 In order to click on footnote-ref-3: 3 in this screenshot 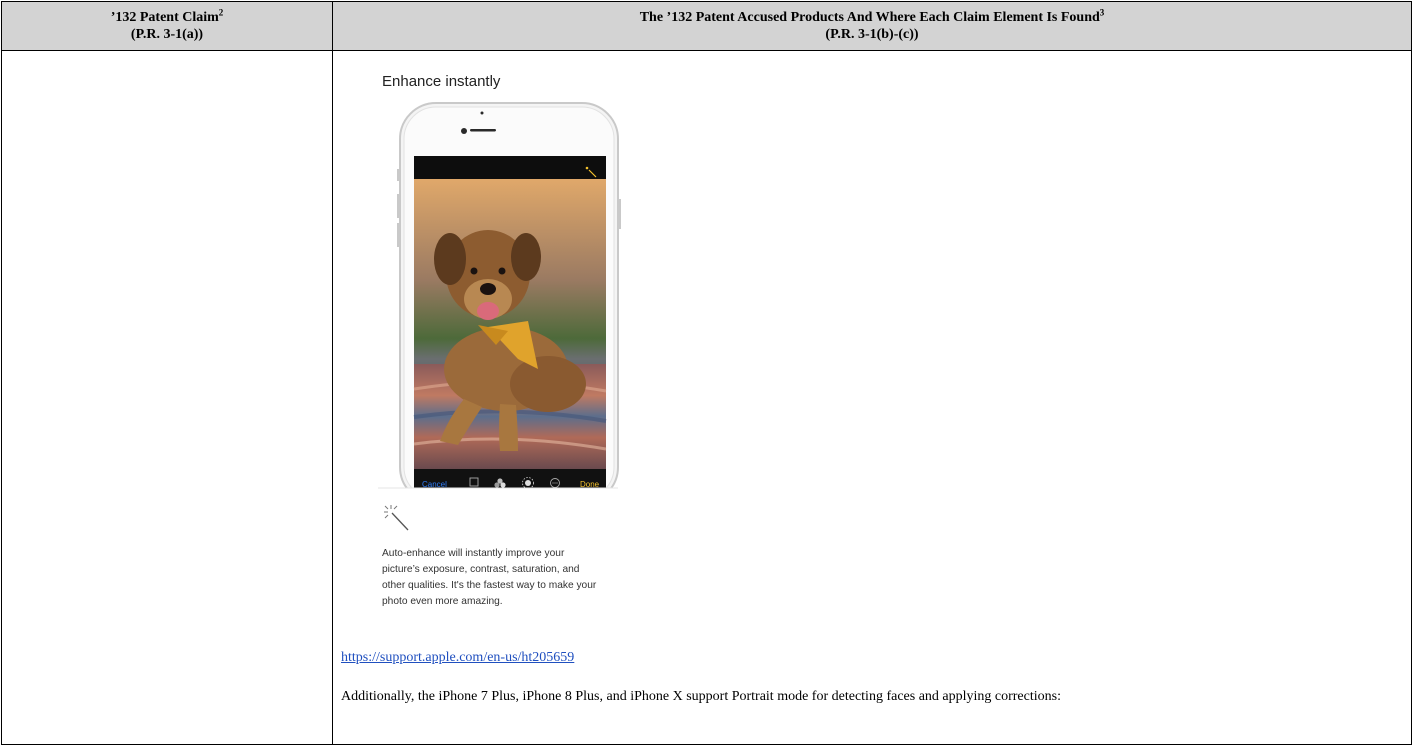, I will do `click(1102, 12)`.